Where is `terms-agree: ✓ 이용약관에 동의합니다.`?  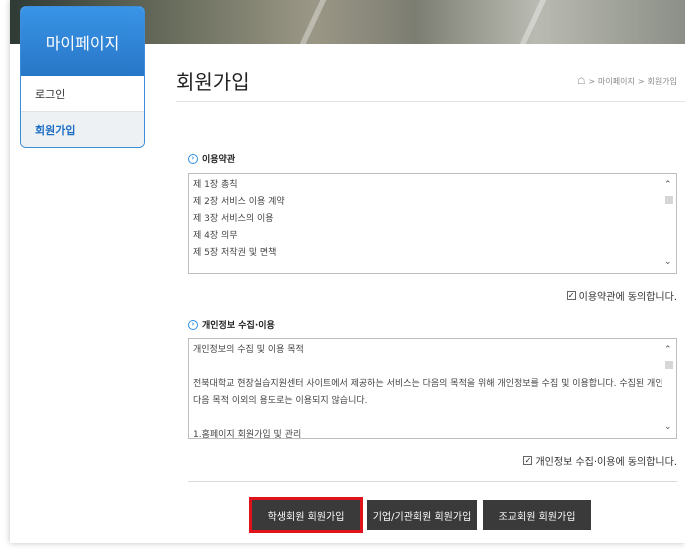 terms-agree: ✓ 이용약관에 동의합니다. is located at coordinates (621, 295).